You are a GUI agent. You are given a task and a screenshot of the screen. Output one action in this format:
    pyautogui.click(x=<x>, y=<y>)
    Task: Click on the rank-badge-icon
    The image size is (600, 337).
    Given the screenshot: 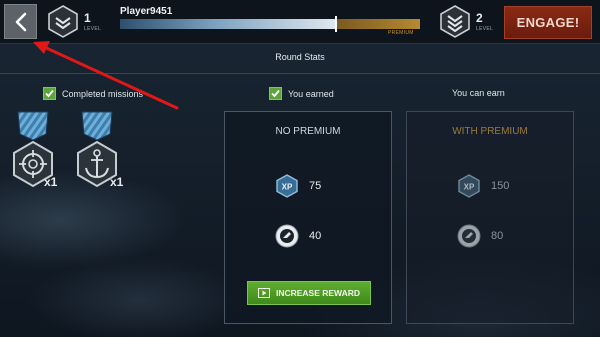 What is the action you would take?
    pyautogui.click(x=63, y=21)
    